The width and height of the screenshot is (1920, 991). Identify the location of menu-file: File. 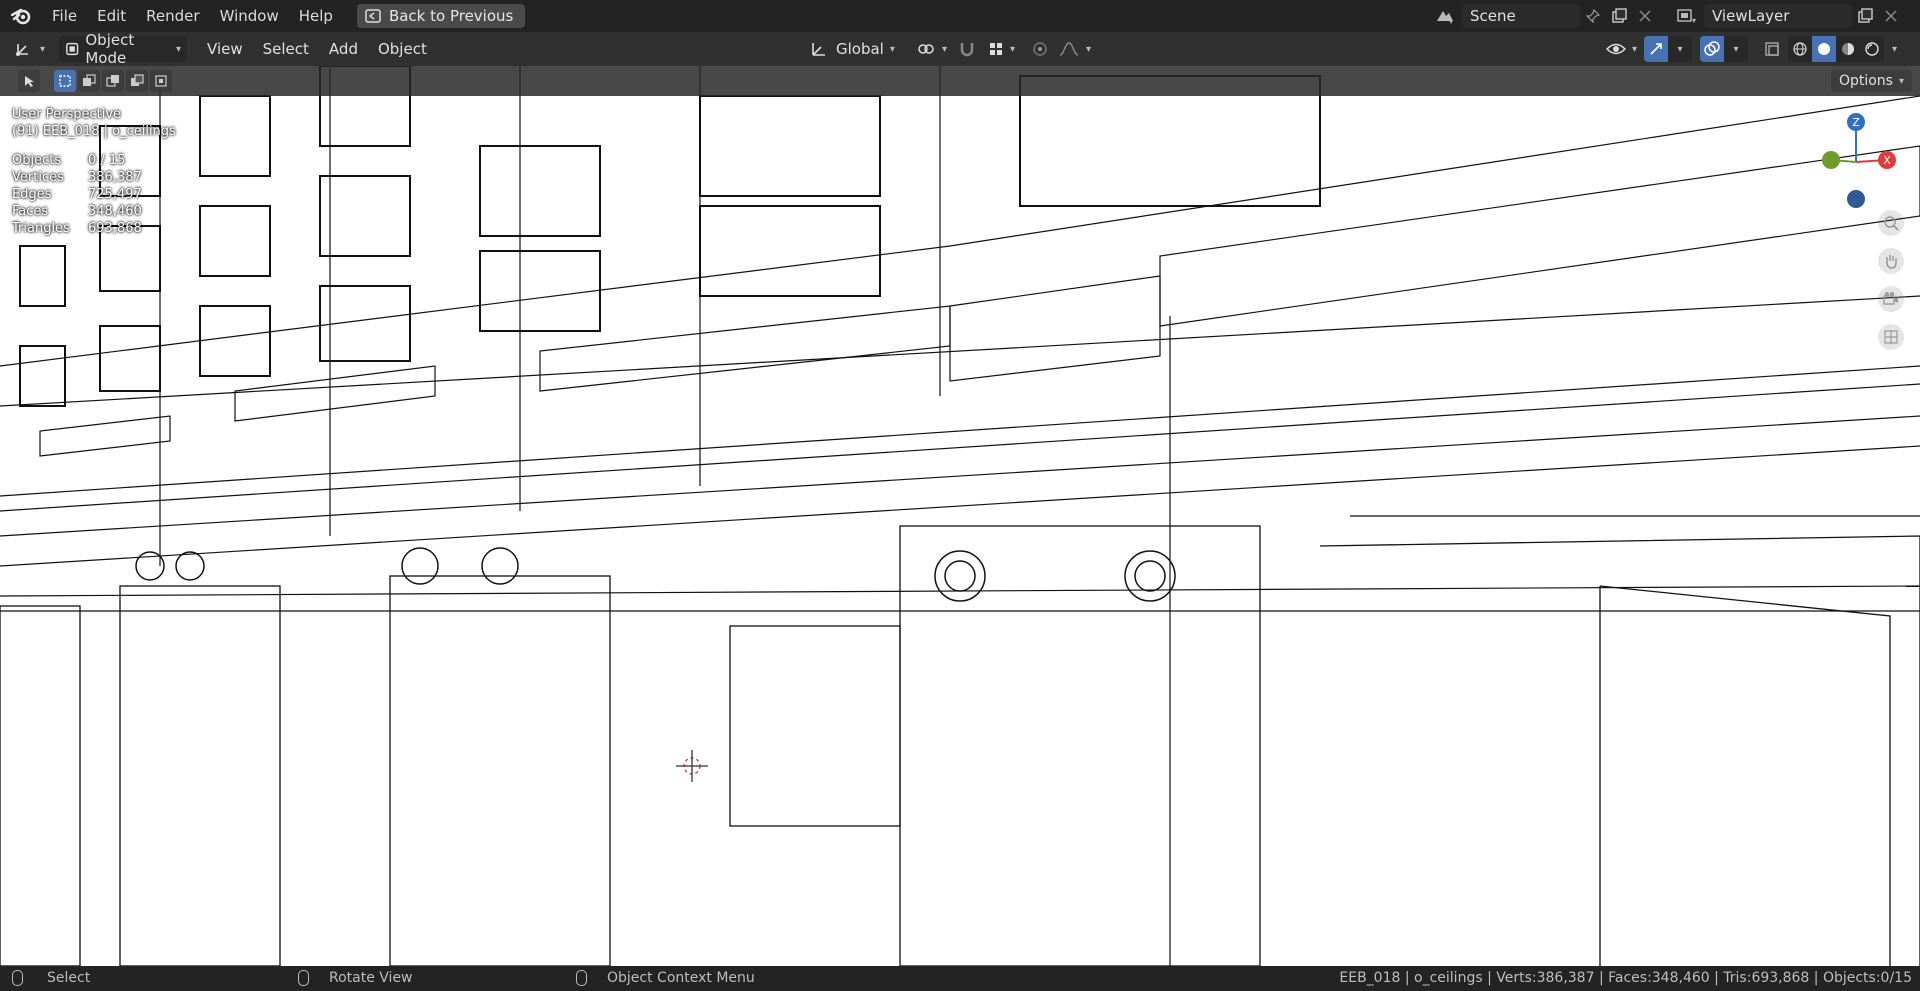
(64, 16).